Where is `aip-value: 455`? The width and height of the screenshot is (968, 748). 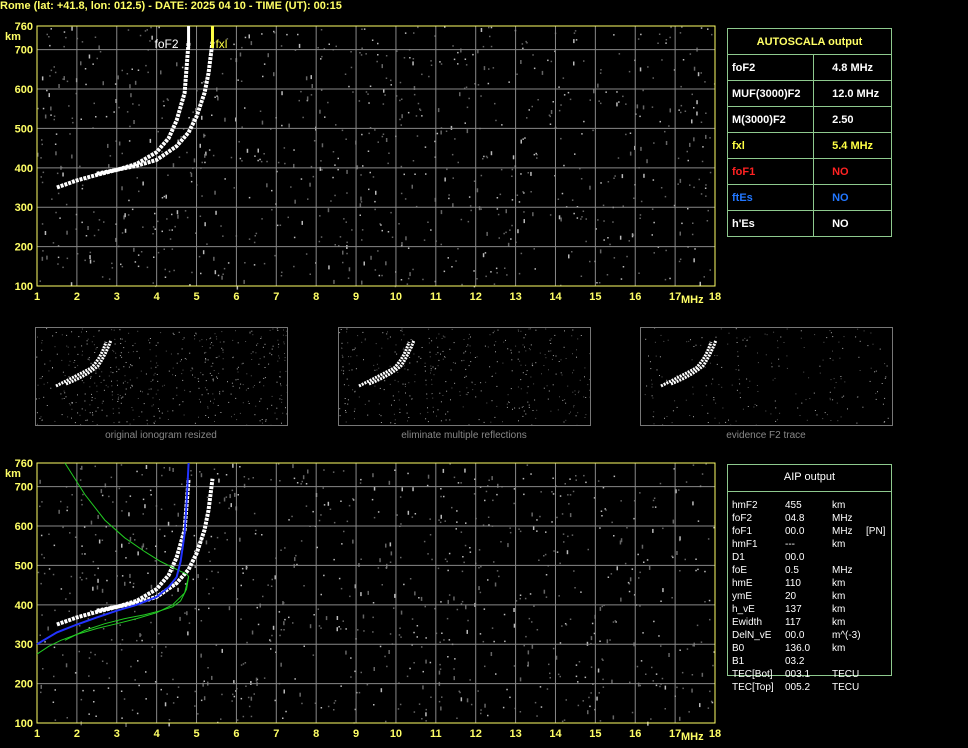
aip-value: 455 is located at coordinates (793, 505).